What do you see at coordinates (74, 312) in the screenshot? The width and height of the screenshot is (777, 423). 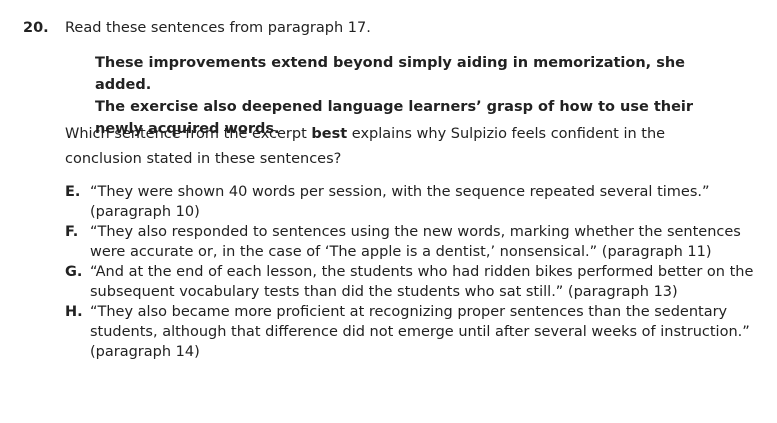 I see `choice-letter: H.` at bounding box center [74, 312].